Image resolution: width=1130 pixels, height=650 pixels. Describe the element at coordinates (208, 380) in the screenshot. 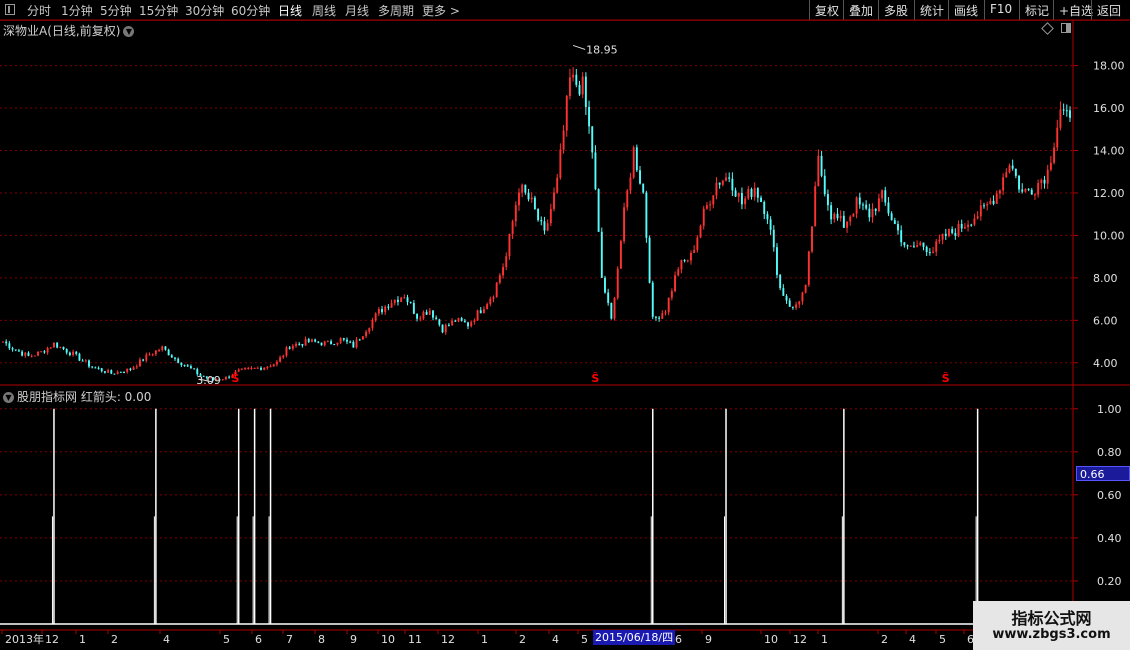

I see `low-label: 3.09` at that location.